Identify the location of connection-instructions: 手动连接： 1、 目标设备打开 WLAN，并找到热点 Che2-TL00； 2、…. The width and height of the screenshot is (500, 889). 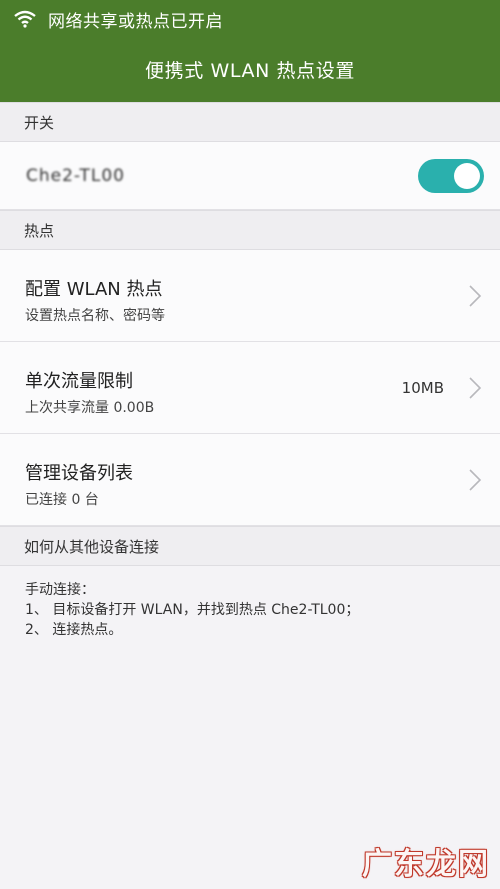
(250, 603).